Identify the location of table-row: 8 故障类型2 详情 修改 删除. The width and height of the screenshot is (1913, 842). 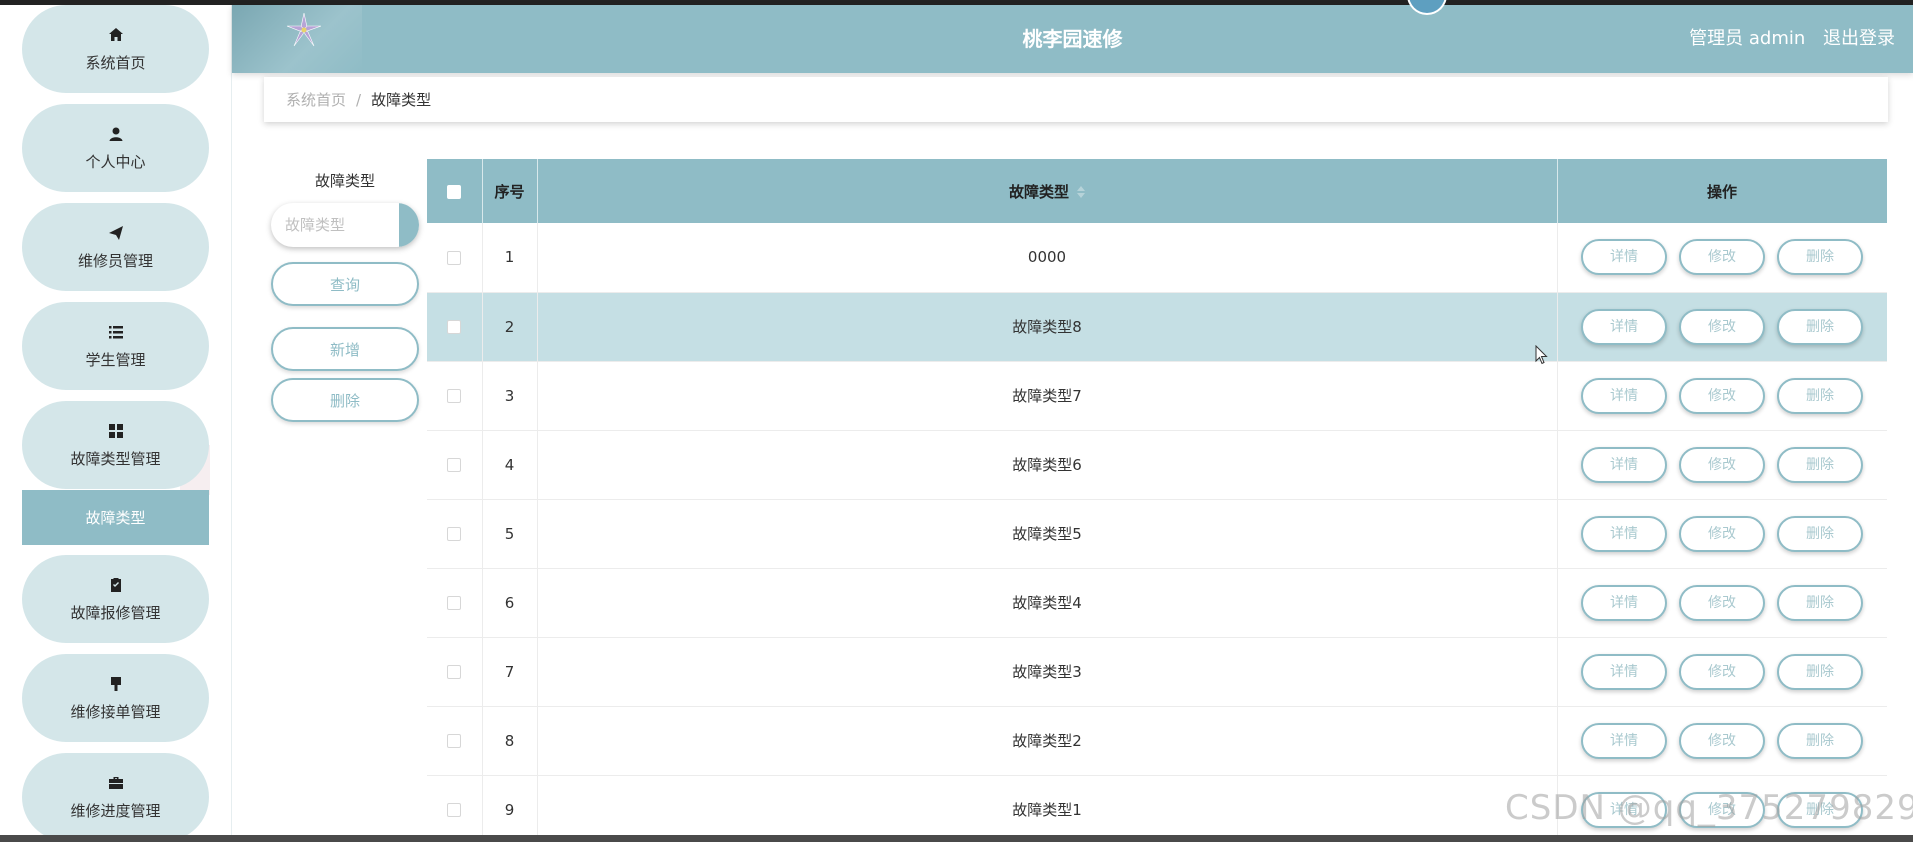
(1157, 741).